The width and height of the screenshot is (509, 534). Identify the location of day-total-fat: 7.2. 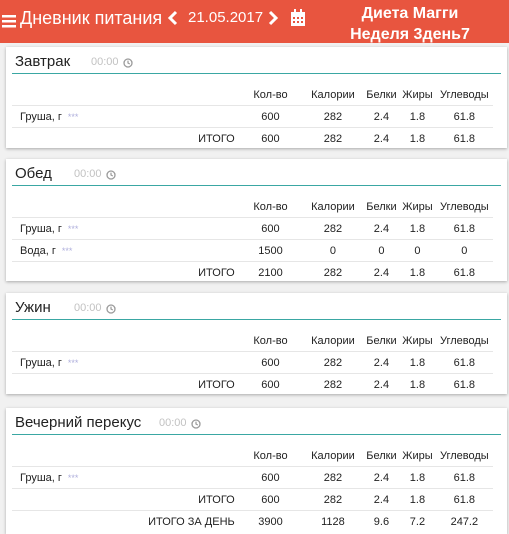
(417, 521).